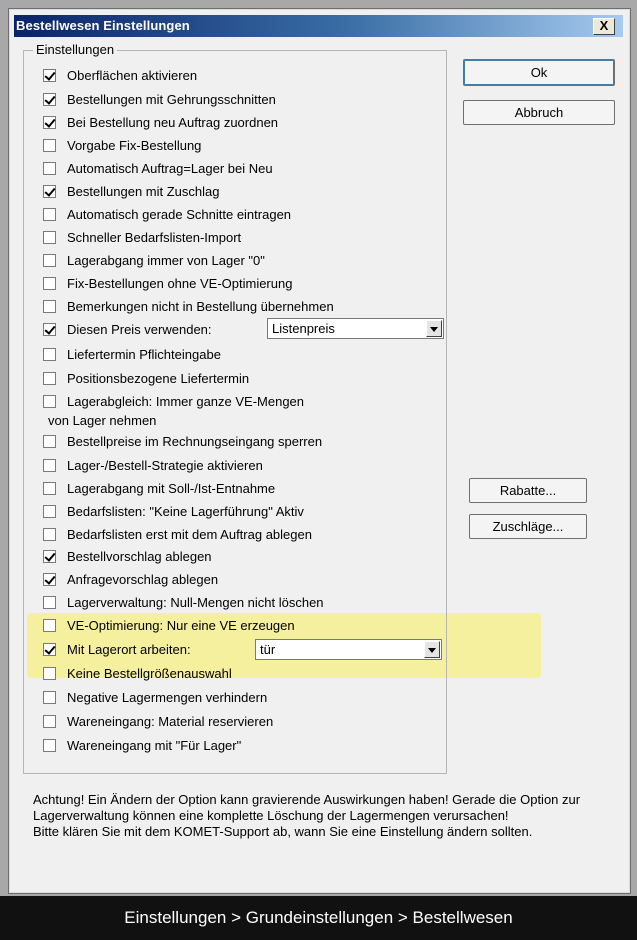 The height and width of the screenshot is (940, 637). Describe the element at coordinates (268, 649) in the screenshot. I see `lagerort-select-value: tür` at that location.